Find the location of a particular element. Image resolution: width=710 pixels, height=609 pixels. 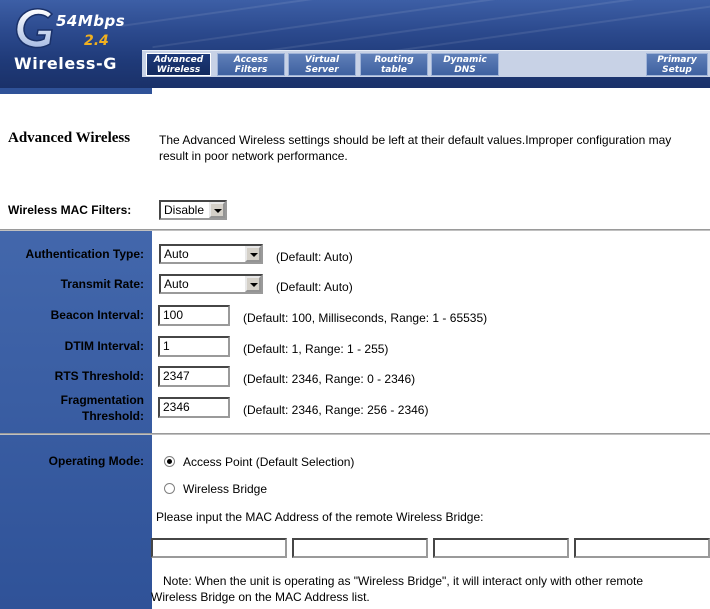

dtim-interval-input: 1 is located at coordinates (194, 346).